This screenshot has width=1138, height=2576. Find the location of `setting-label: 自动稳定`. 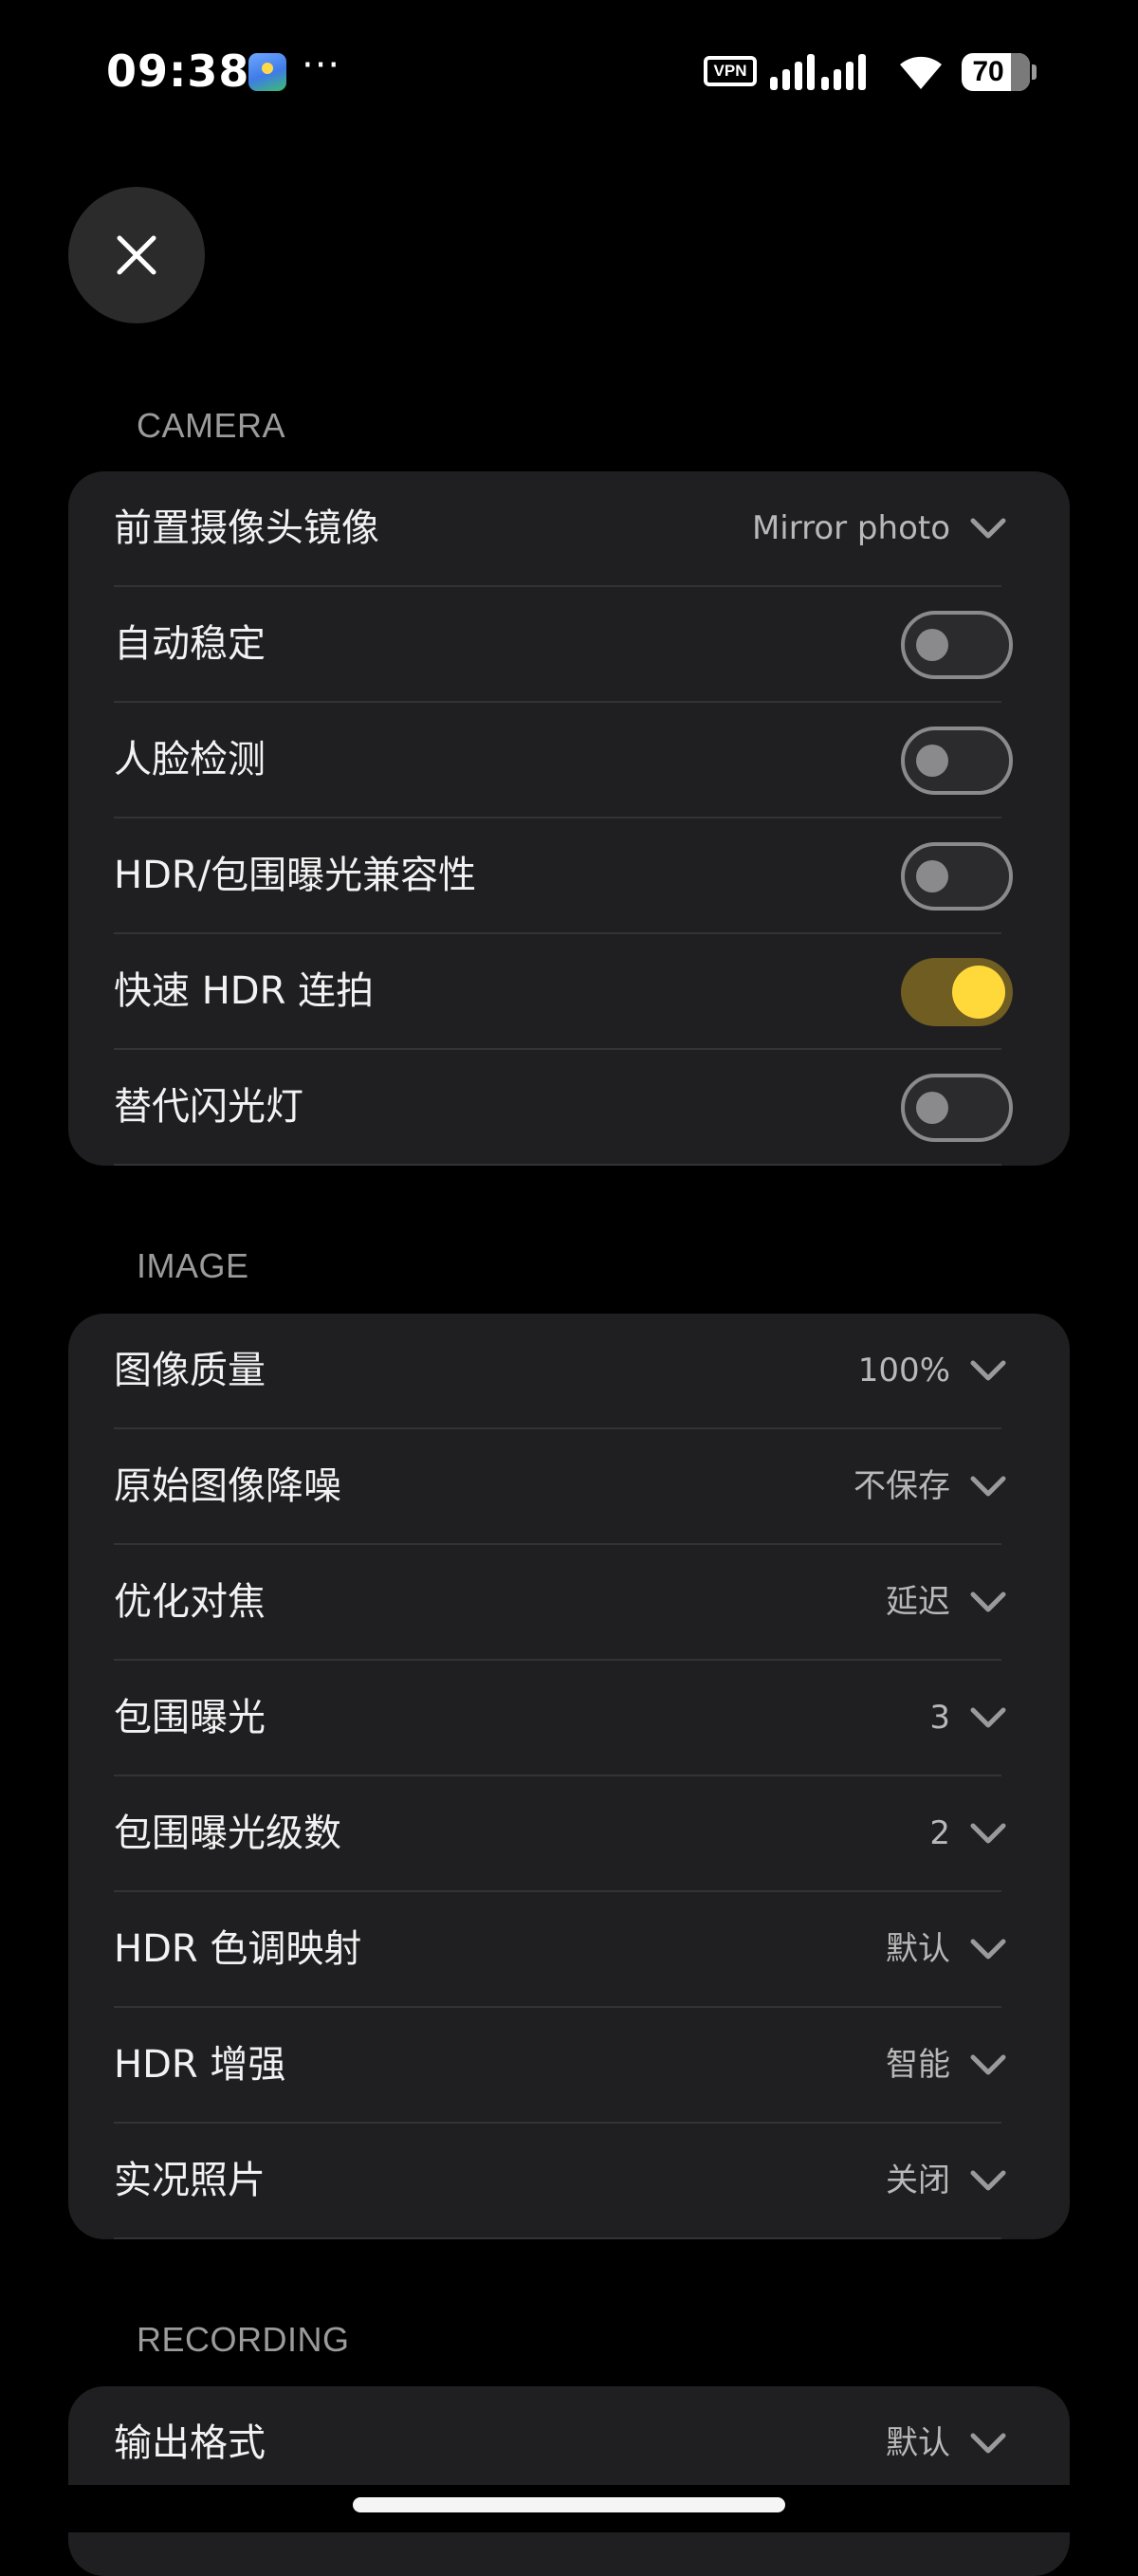

setting-label: 自动稳定 is located at coordinates (190, 644).